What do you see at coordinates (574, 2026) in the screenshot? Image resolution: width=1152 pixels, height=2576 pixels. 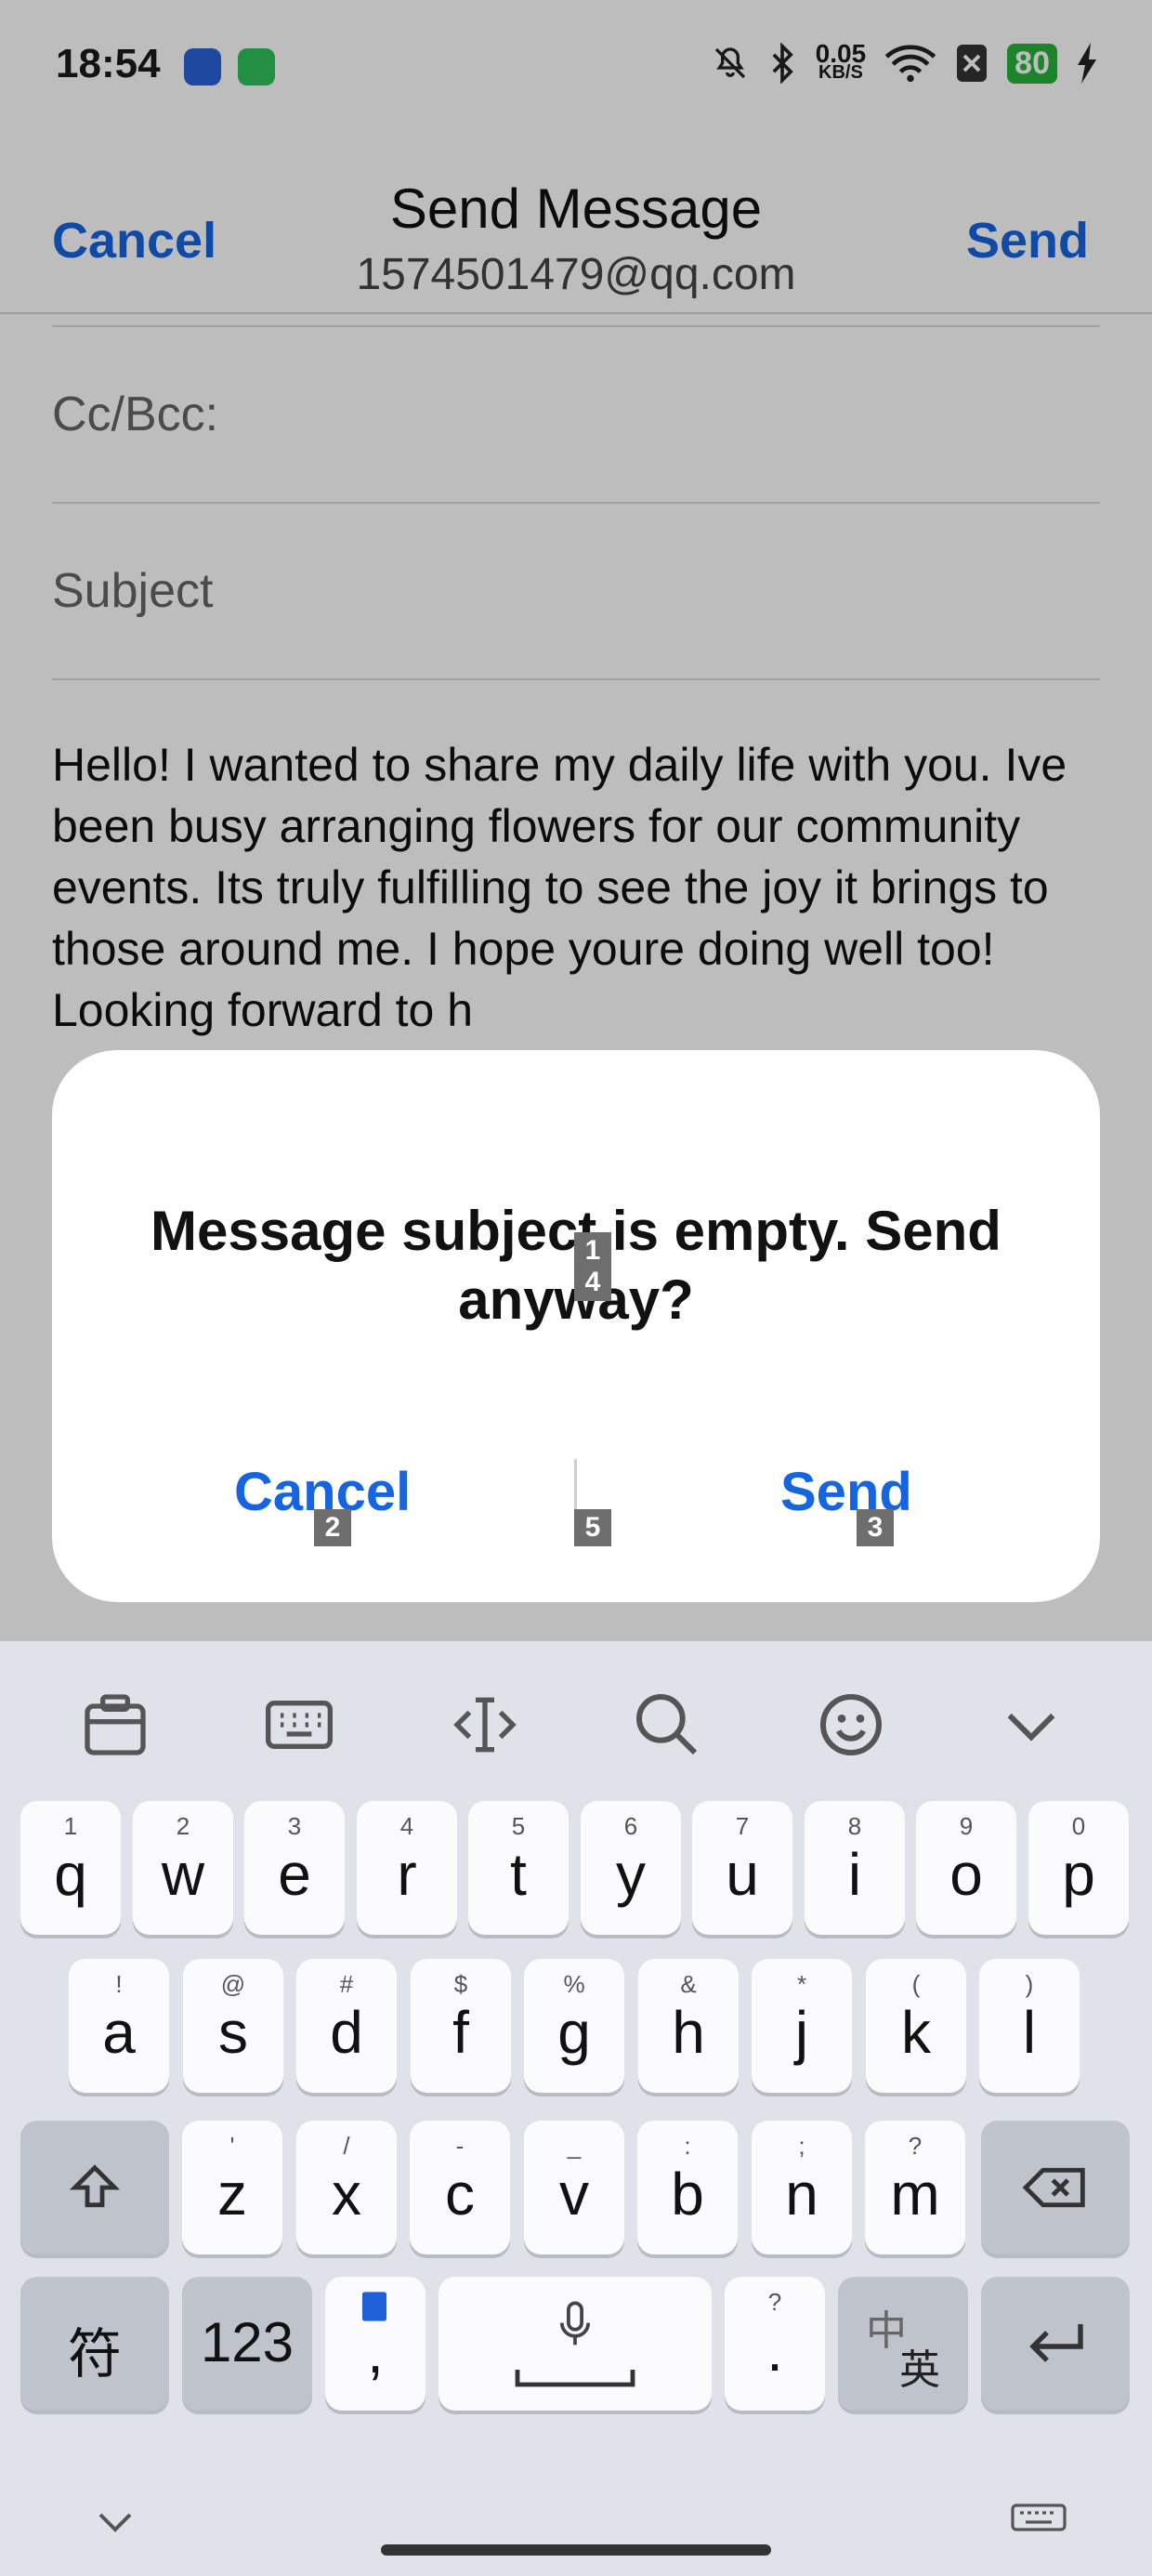 I see `key-g: % g` at bounding box center [574, 2026].